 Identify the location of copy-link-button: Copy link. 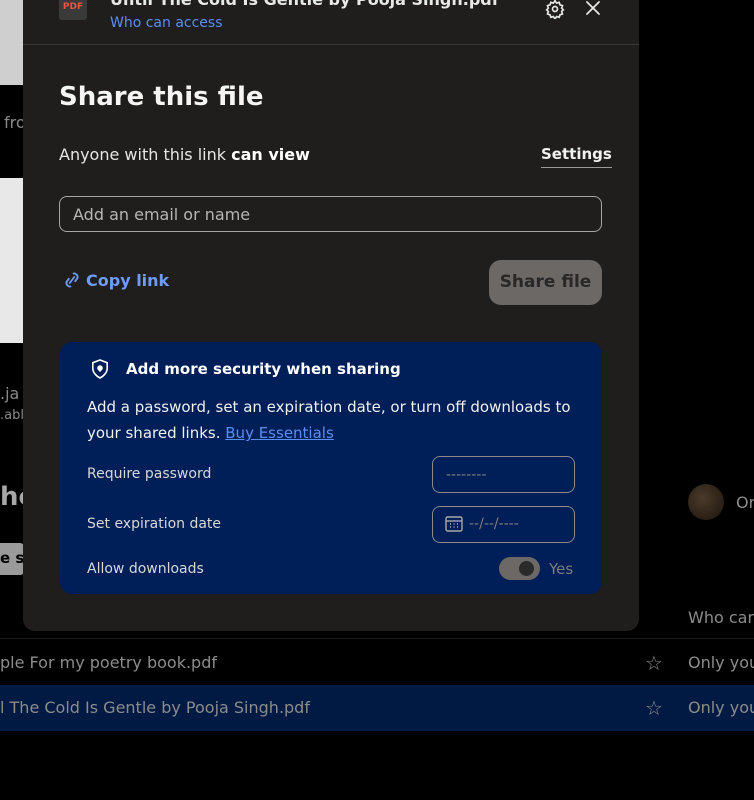
(116, 280).